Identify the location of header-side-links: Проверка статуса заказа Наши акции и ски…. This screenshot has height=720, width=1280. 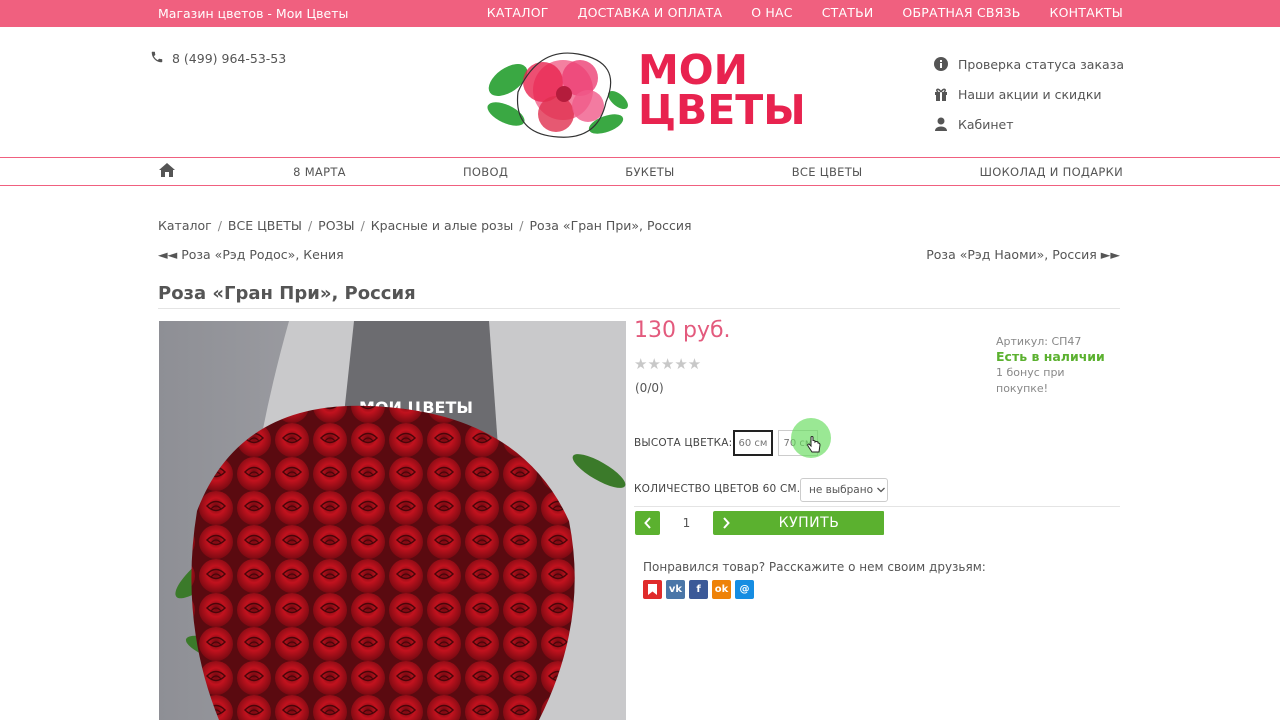
(1029, 94).